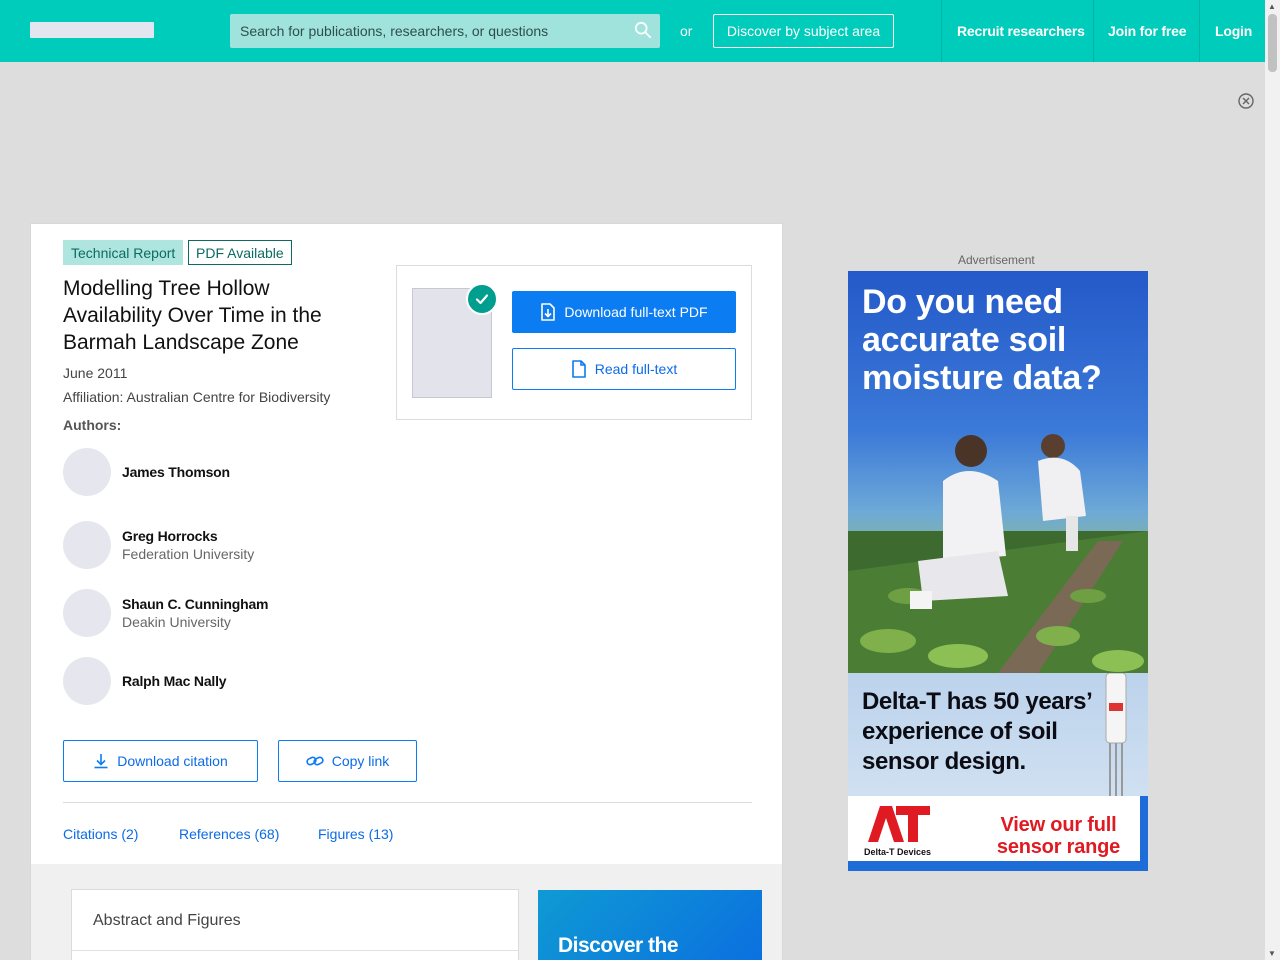 This screenshot has height=960, width=1280. I want to click on tab-figures: Figures (13), so click(355, 834).